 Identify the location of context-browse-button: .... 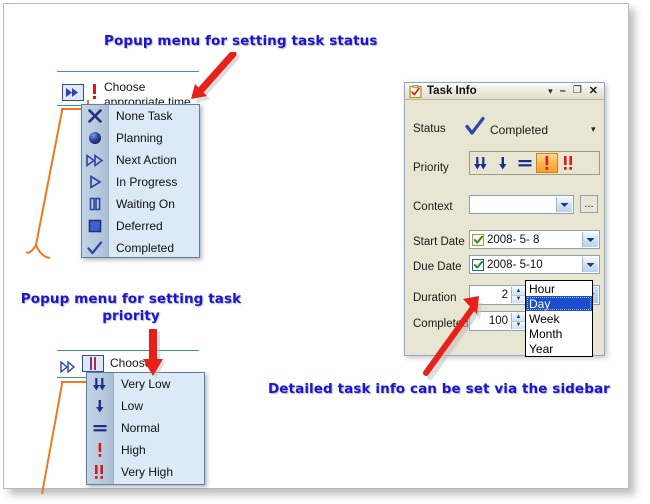
(589, 204).